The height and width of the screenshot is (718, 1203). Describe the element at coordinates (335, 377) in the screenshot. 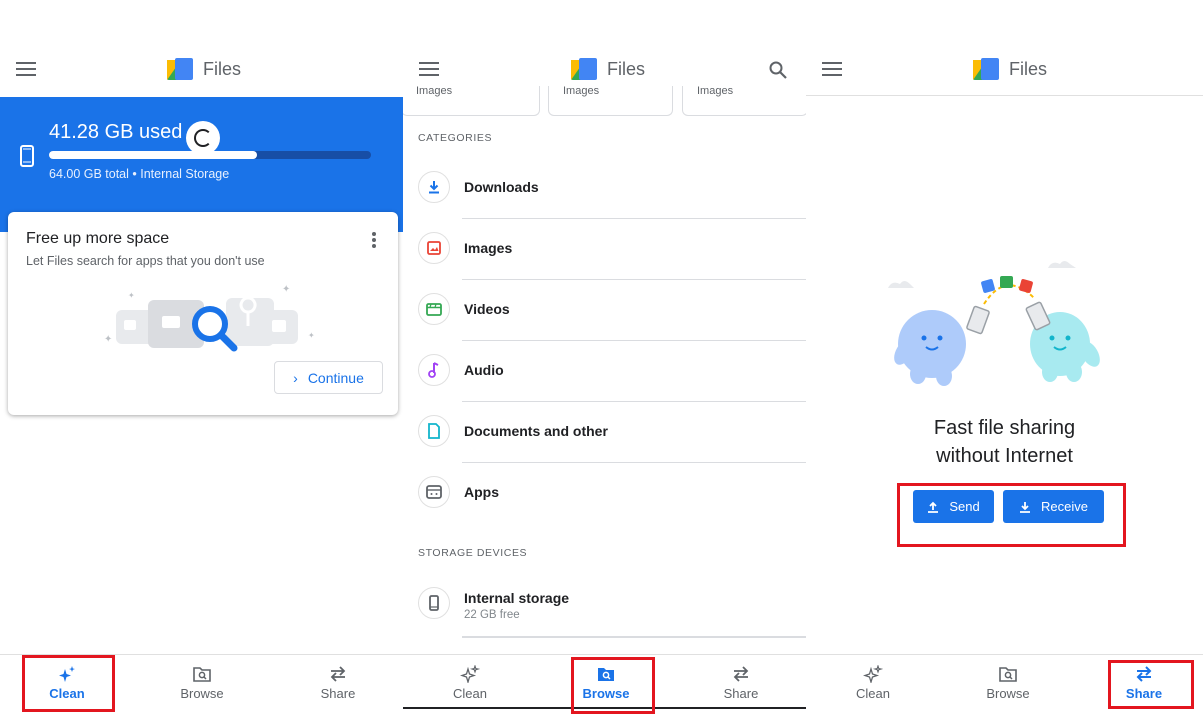

I see `continue-label: Continue` at that location.